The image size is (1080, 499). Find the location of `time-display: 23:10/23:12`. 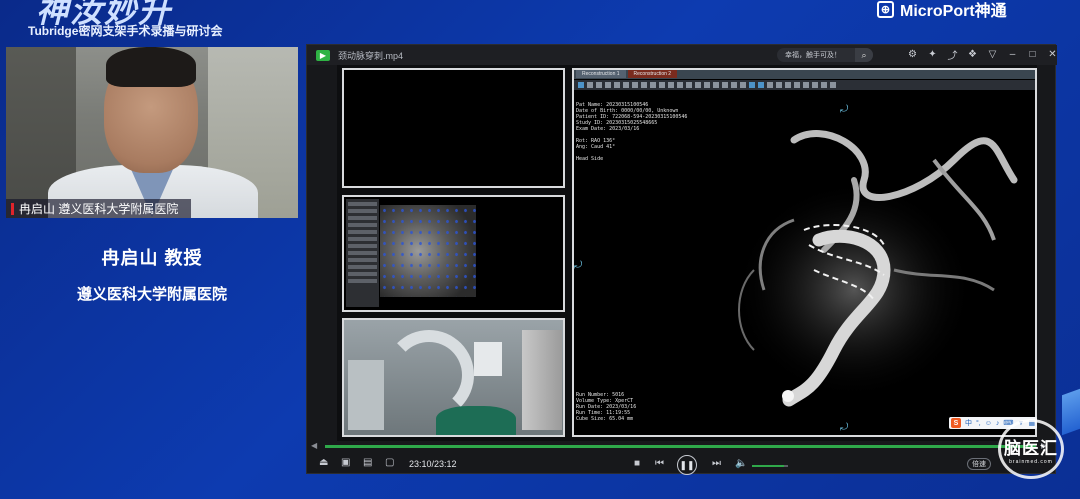

time-display: 23:10/23:12 is located at coordinates (433, 464).